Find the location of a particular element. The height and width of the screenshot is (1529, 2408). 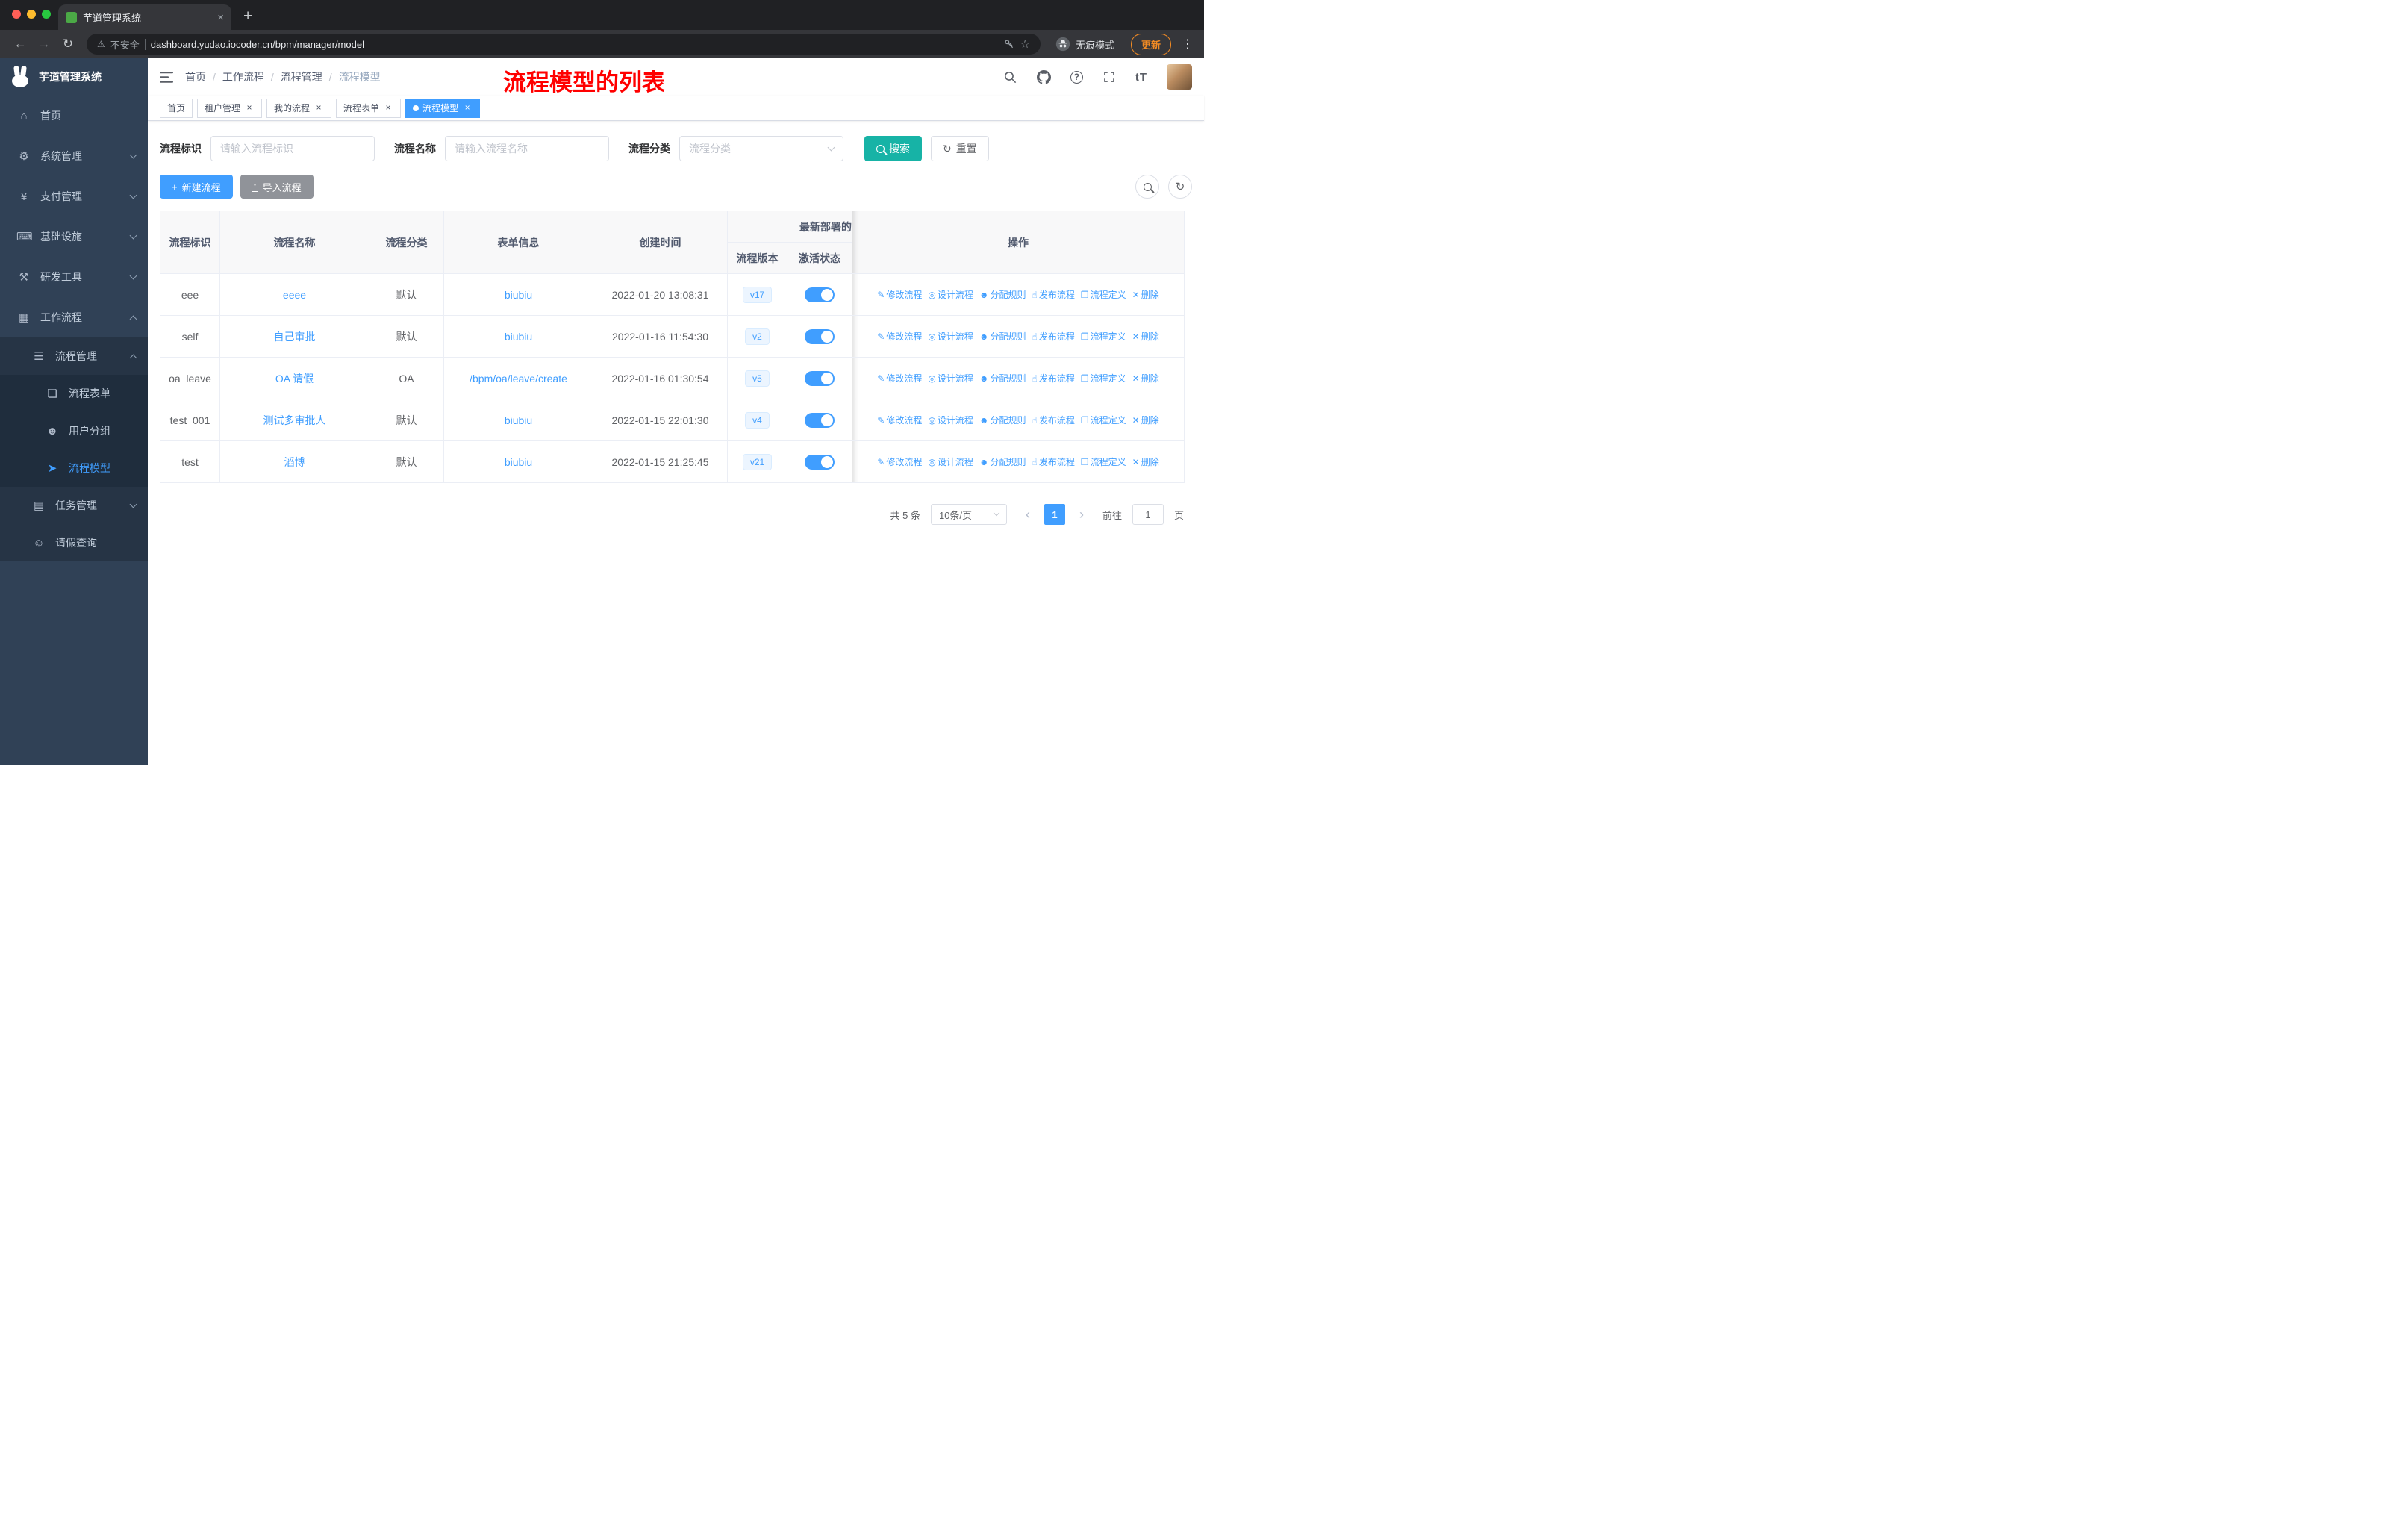

fullscreen-icon is located at coordinates (1109, 77).